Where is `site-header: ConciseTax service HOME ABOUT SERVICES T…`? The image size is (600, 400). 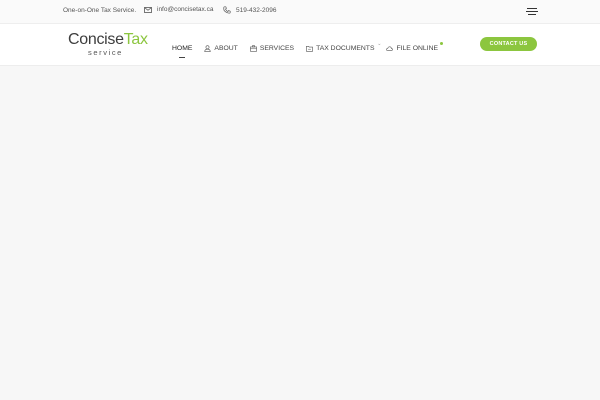
site-header: ConciseTax service HOME ABOUT SERVICES T… is located at coordinates (300, 45).